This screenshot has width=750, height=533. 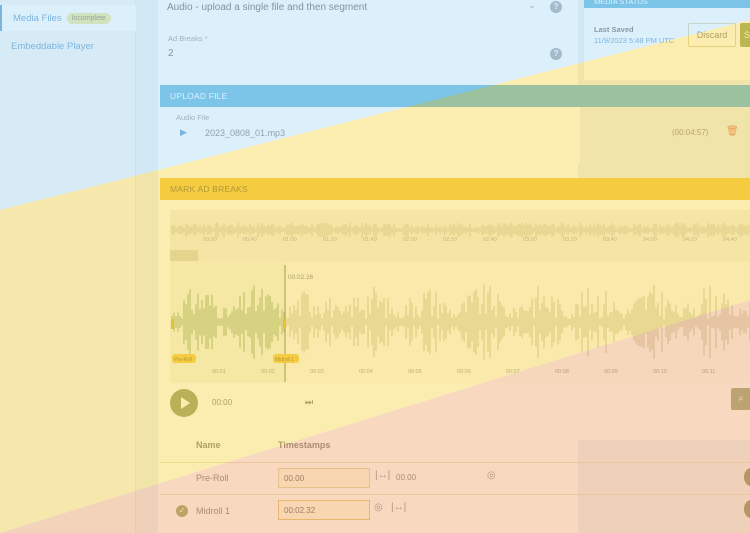 What do you see at coordinates (513, 372) in the screenshot?
I see `detail-tick-label: 00:07` at bounding box center [513, 372].